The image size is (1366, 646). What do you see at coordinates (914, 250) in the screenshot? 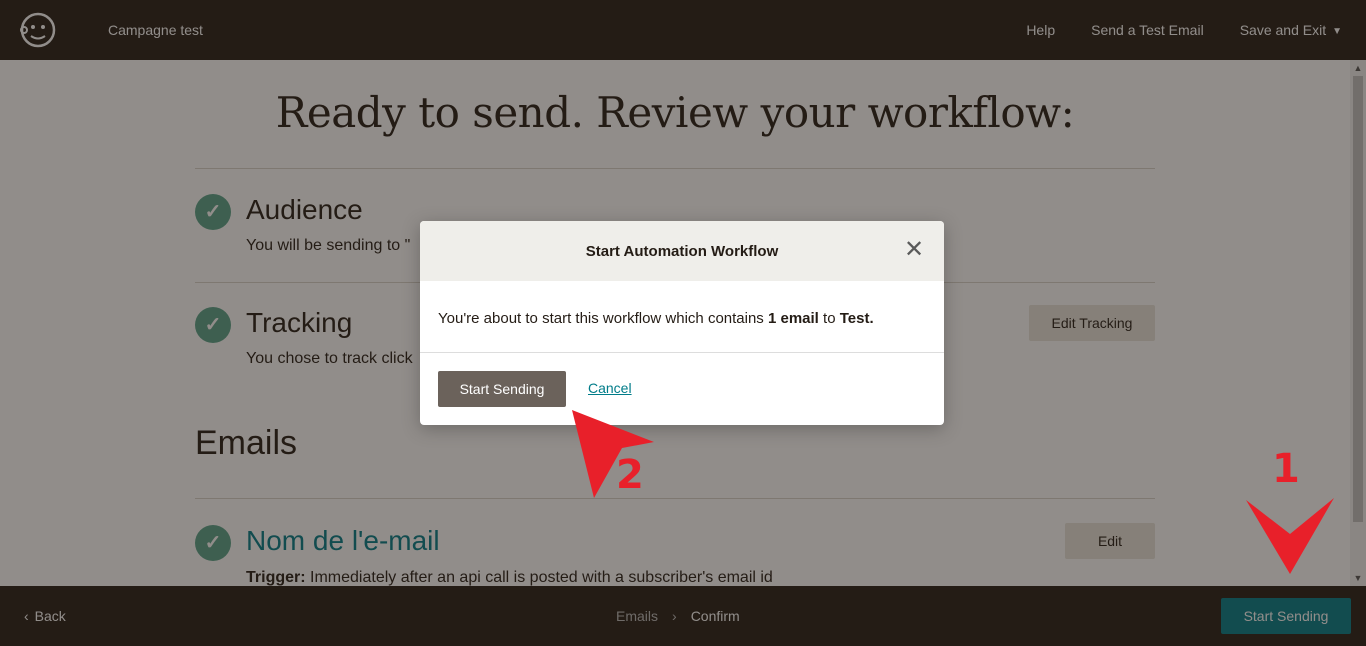
I see `close-icon: ✕` at bounding box center [914, 250].